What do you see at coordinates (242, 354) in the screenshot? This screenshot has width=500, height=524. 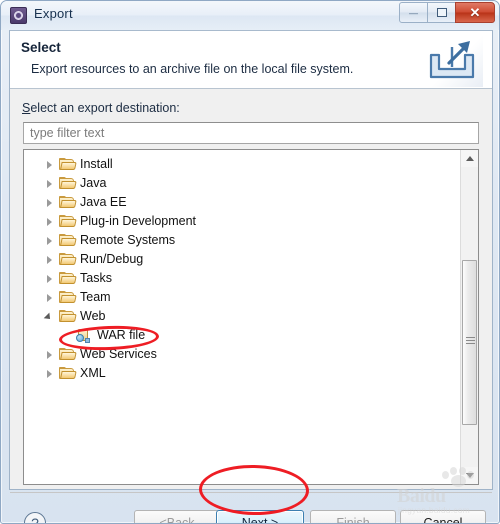 I see `tree-item: Web Services` at bounding box center [242, 354].